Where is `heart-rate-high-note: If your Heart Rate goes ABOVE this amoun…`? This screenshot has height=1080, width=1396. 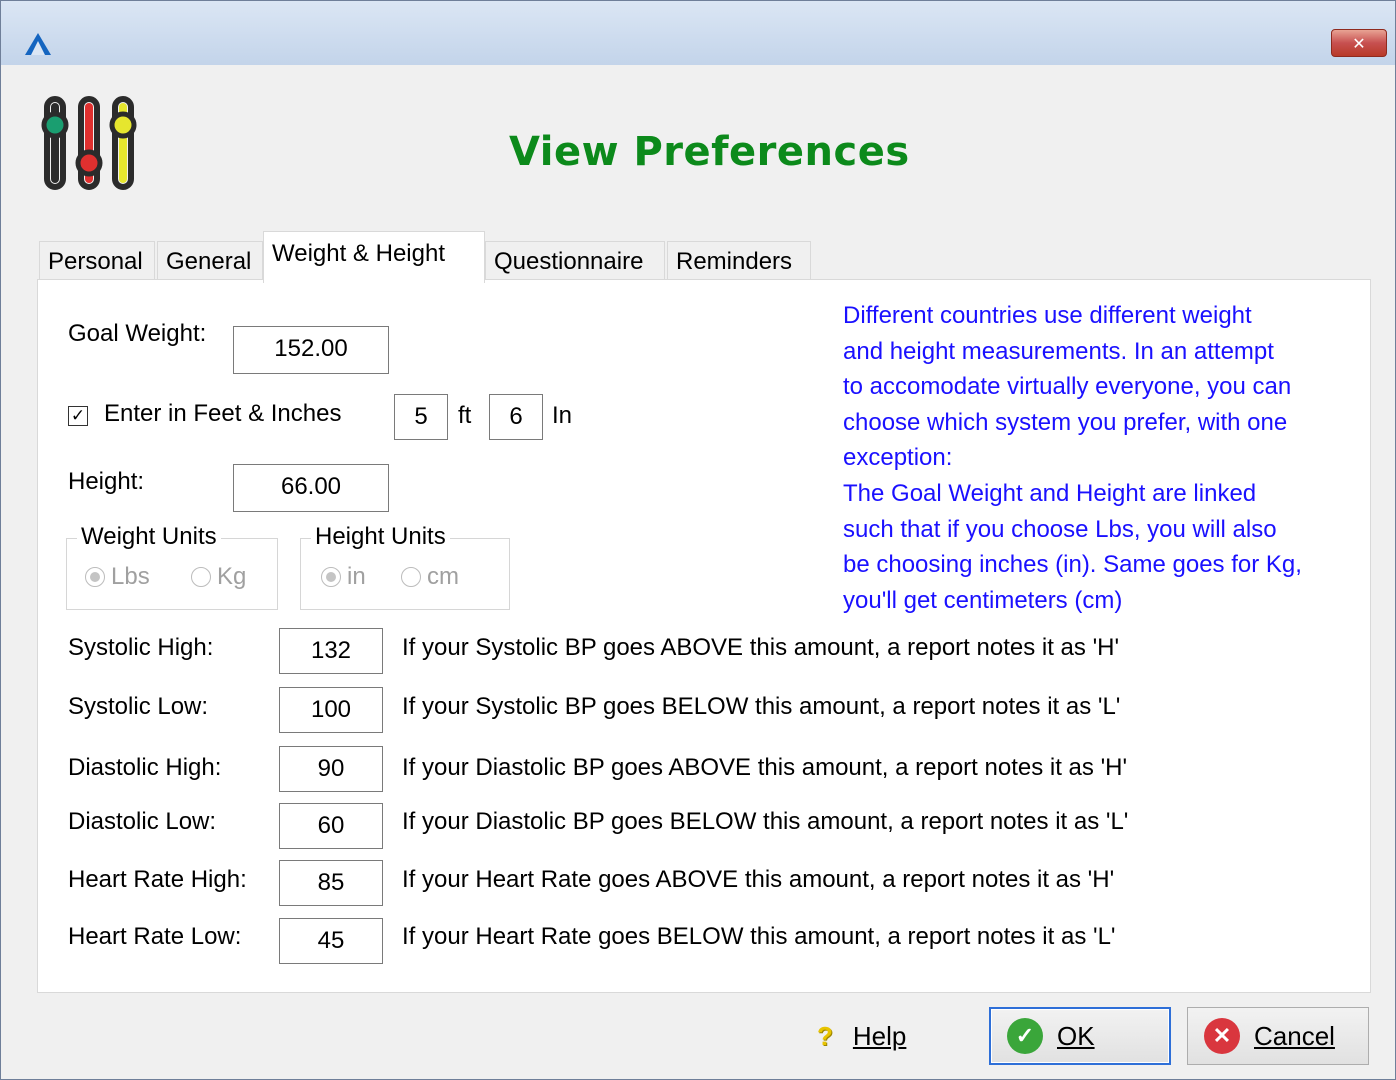
heart-rate-high-note: If your Heart Rate goes ABOVE this amoun… is located at coordinates (758, 879).